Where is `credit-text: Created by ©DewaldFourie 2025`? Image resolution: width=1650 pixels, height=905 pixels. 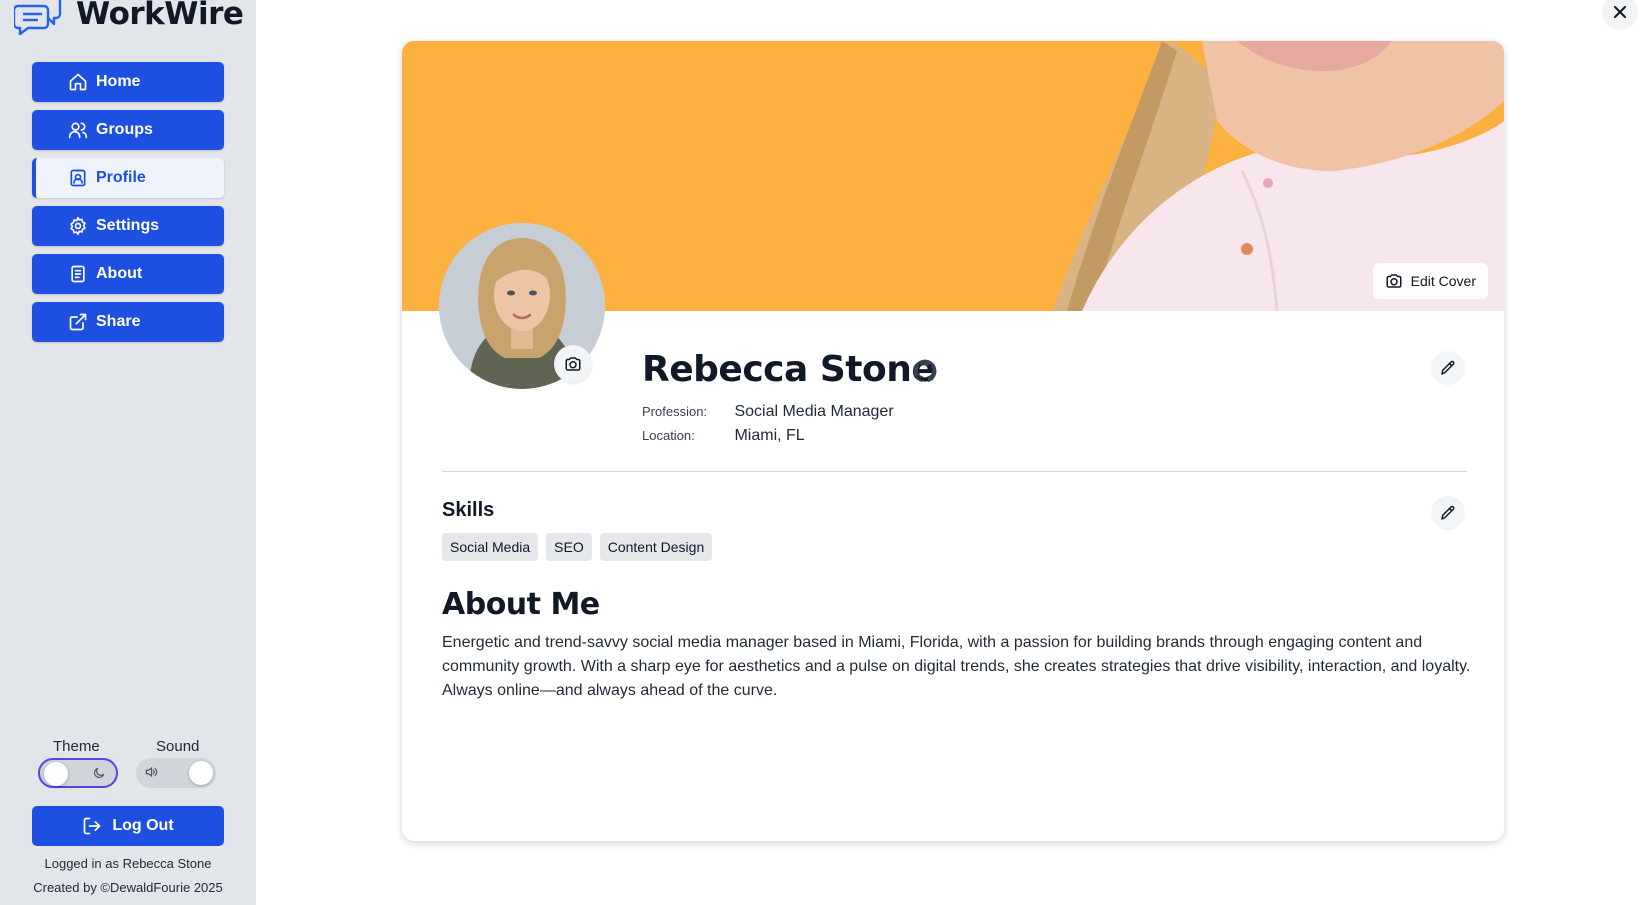 credit-text: Created by ©DewaldFourie 2025 is located at coordinates (128, 887).